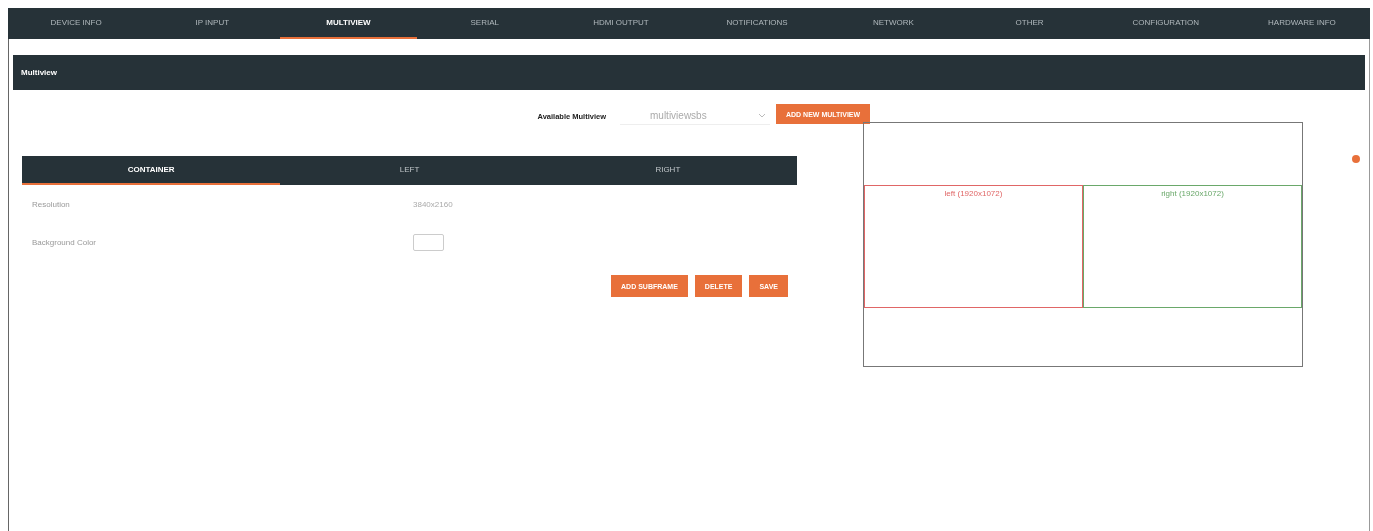  I want to click on field-label: Resolution, so click(51, 204).